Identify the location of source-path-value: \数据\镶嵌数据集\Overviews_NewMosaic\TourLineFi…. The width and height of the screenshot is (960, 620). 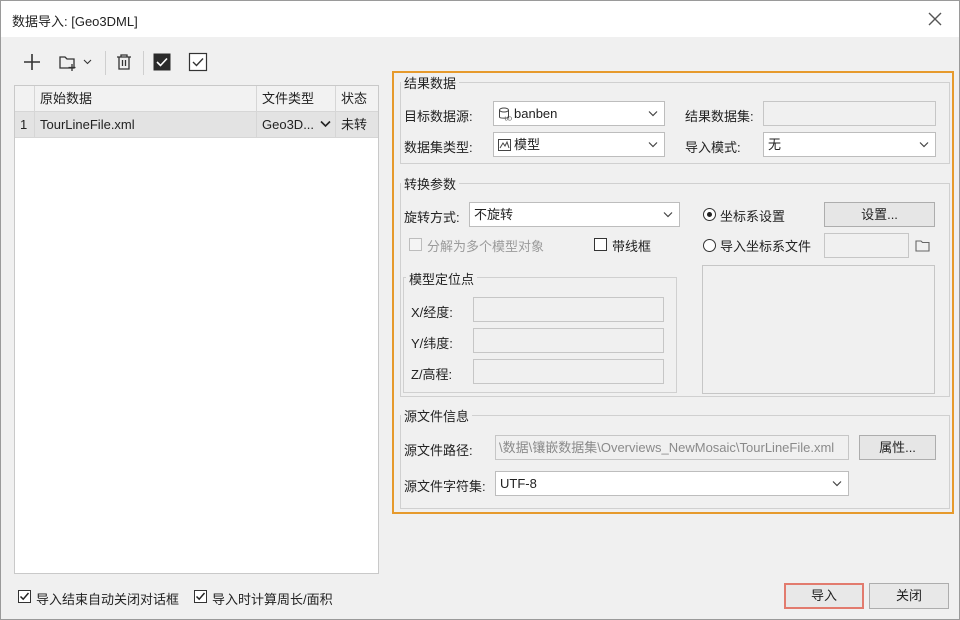
(667, 447).